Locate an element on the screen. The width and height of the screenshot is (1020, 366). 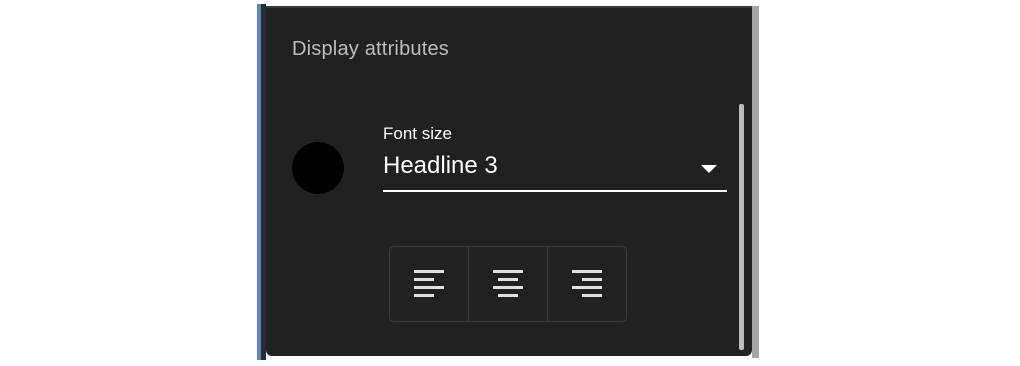
panel-title: Display attributes is located at coordinates (370, 49).